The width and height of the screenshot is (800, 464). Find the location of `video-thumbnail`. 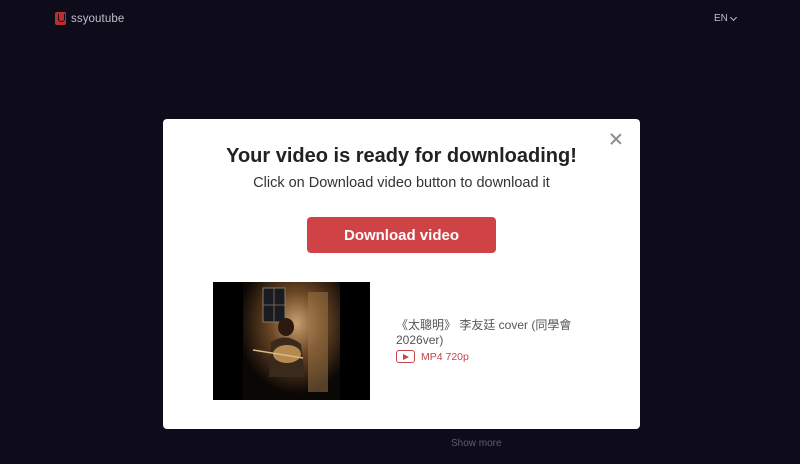

video-thumbnail is located at coordinates (291, 341).